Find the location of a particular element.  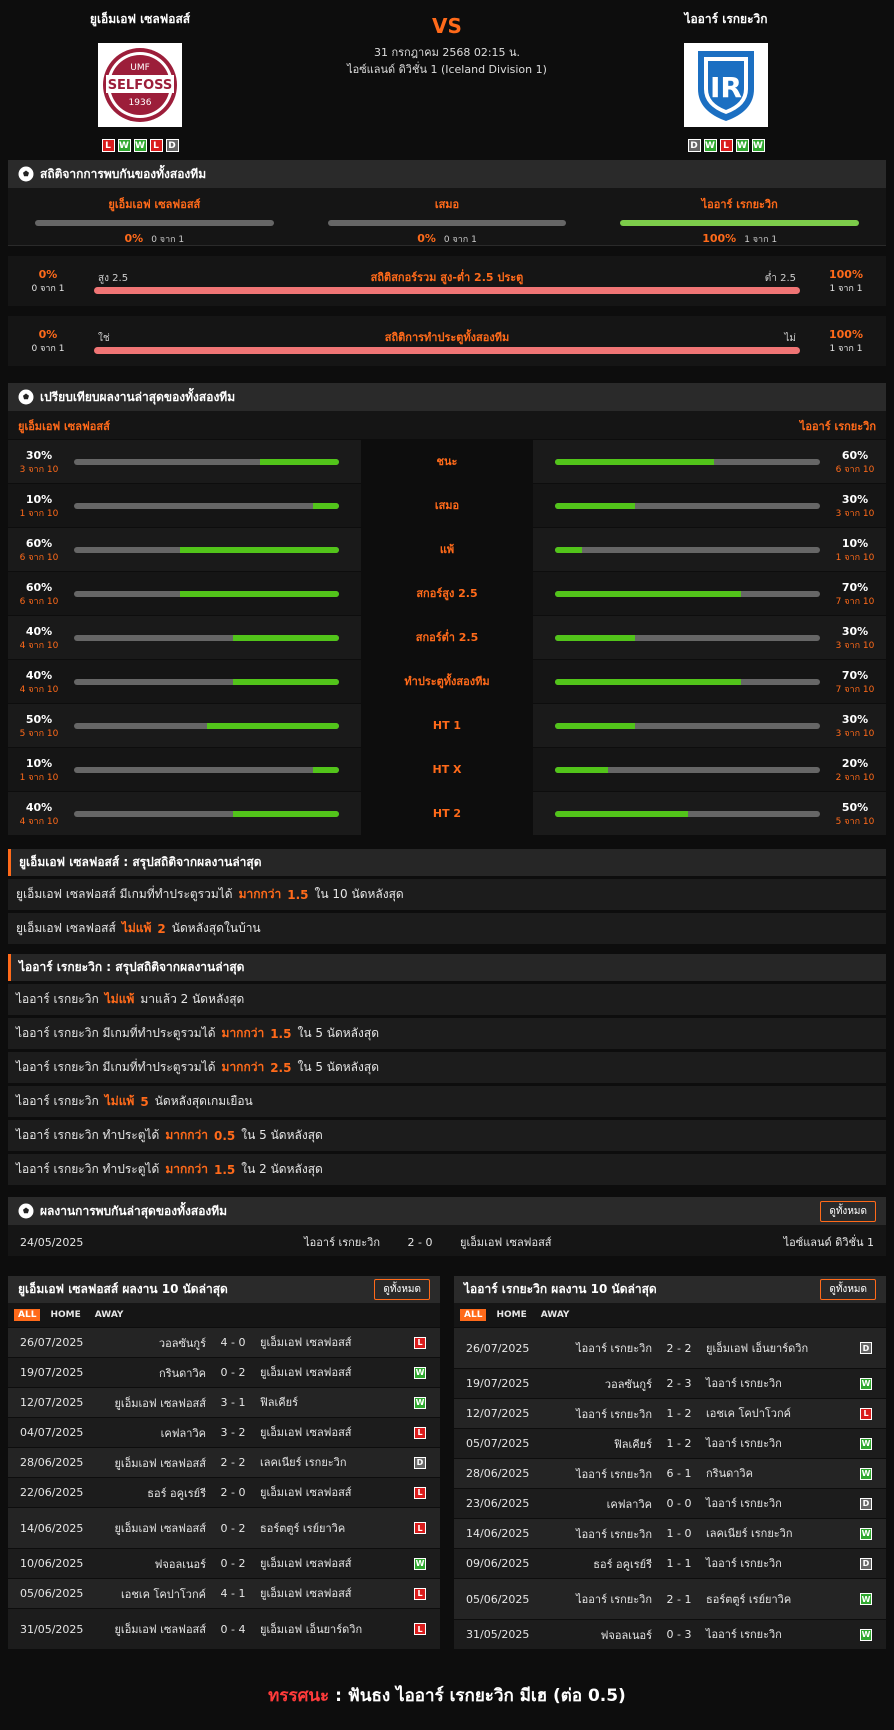

home-pct: 30% 3 จาก 10 is located at coordinates (39, 461).